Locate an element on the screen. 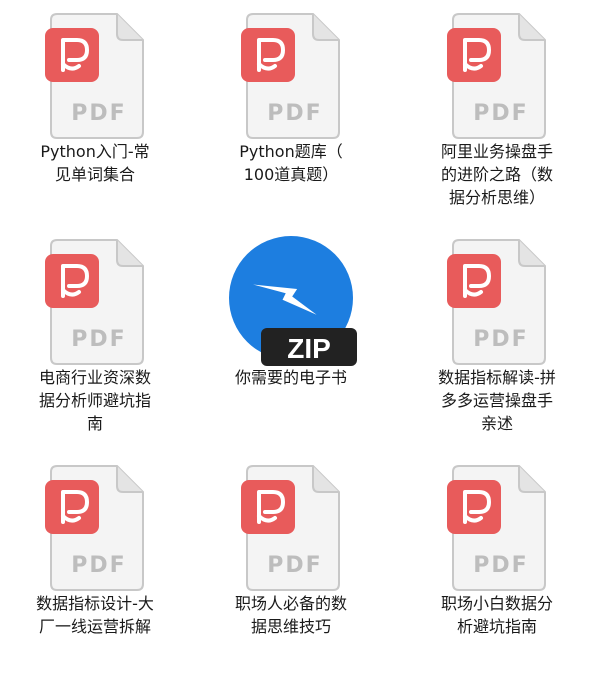  file-name: Python入门-常 见单词集合 is located at coordinates (95, 163).